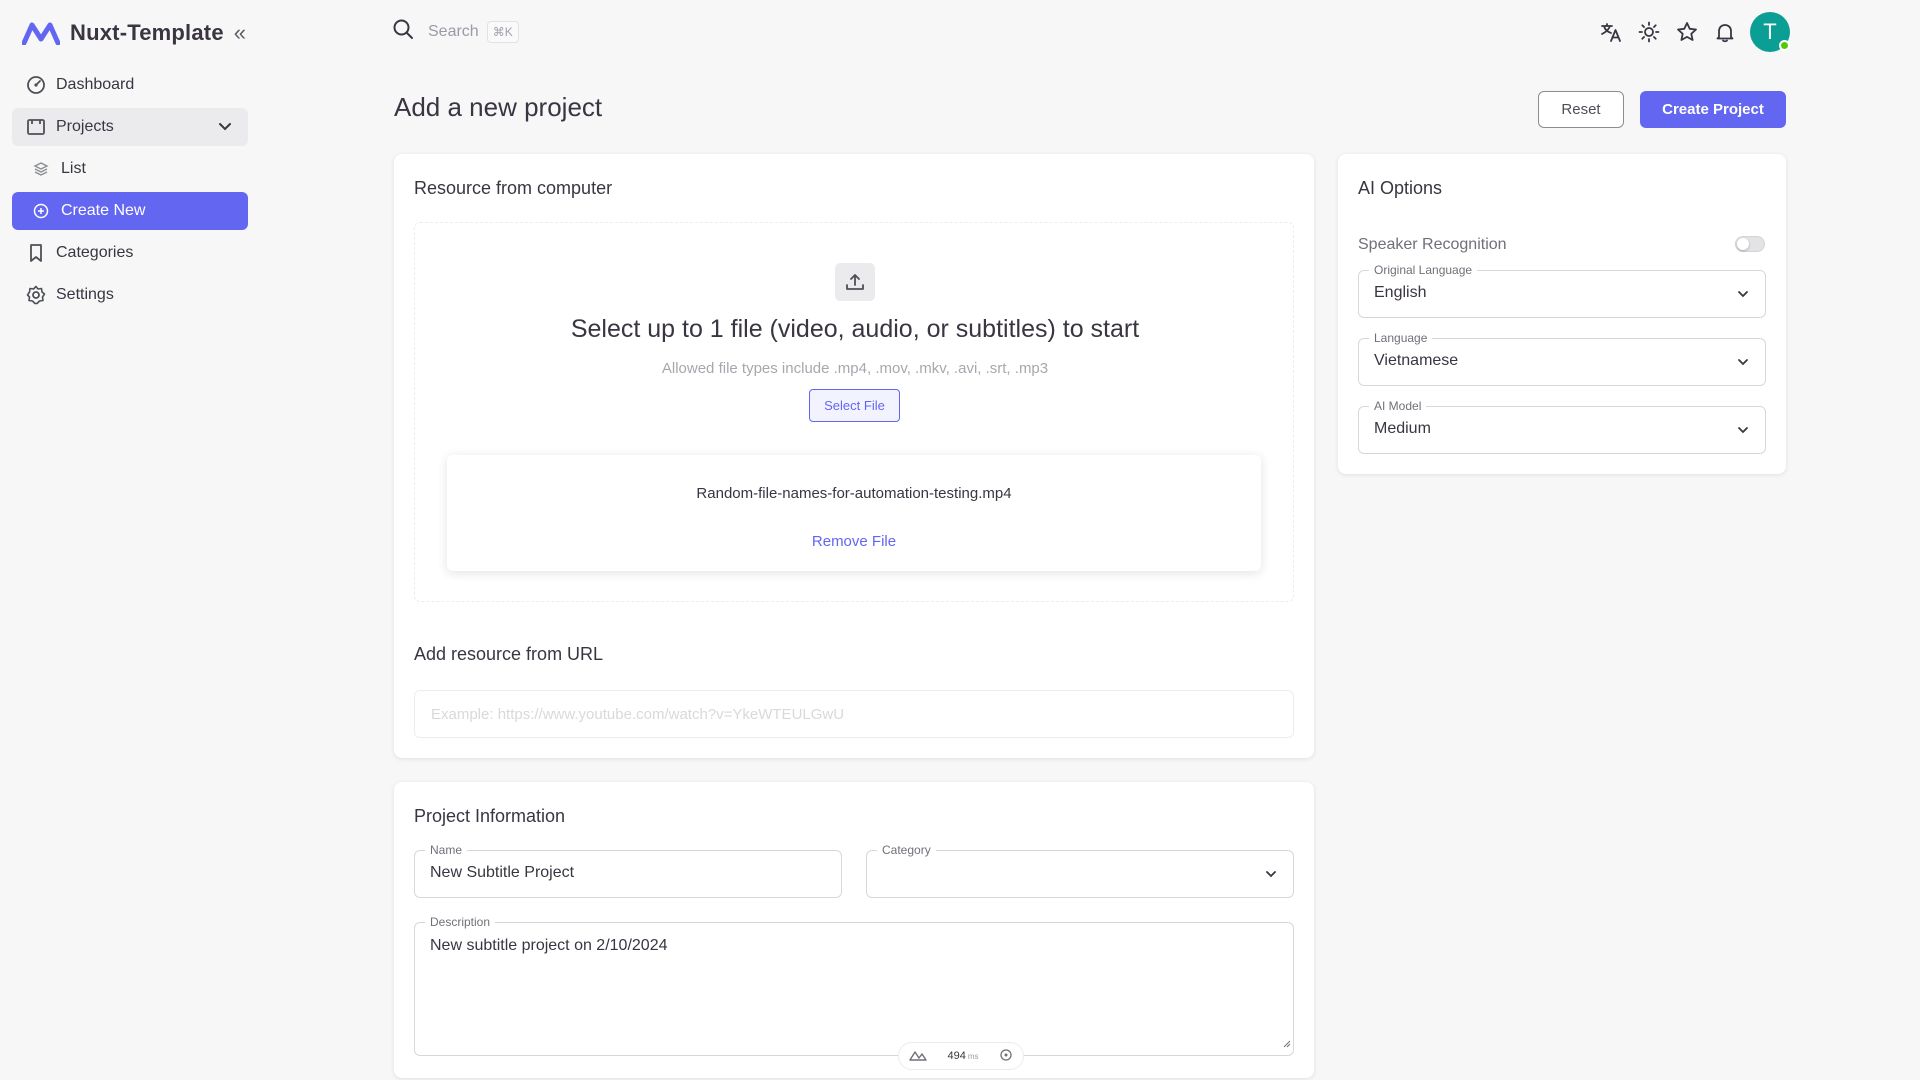 This screenshot has height=1080, width=1920. What do you see at coordinates (906, 850) in the screenshot?
I see `category-field-label: Category` at bounding box center [906, 850].